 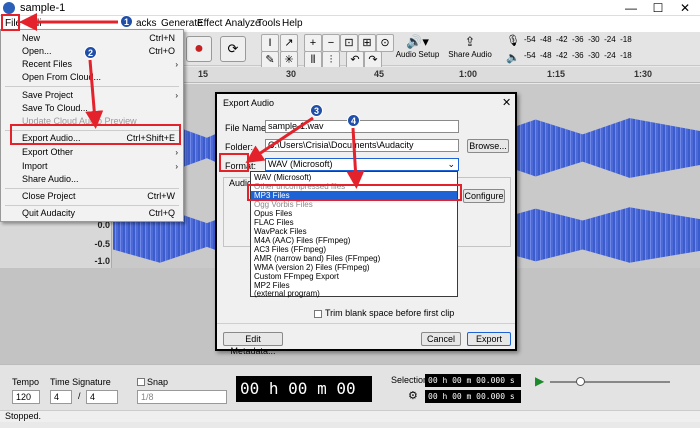 What do you see at coordinates (79, 396) in the screenshot?
I see `time-sig-slash: /` at bounding box center [79, 396].